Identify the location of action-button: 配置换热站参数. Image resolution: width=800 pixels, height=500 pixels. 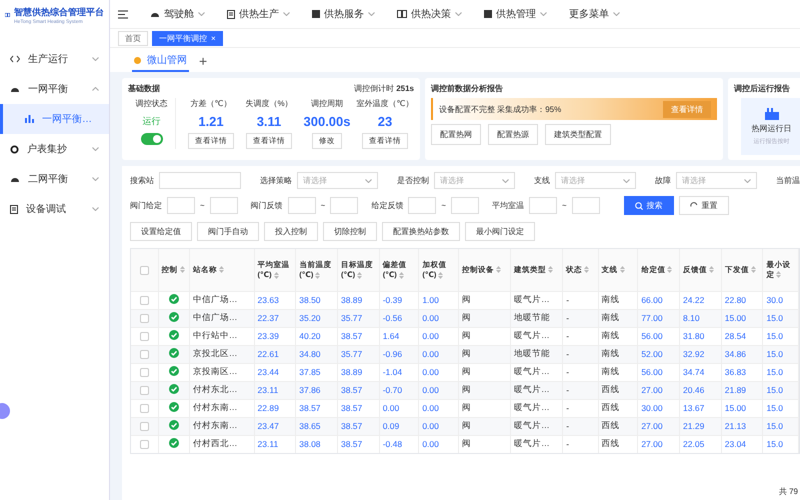
(421, 231).